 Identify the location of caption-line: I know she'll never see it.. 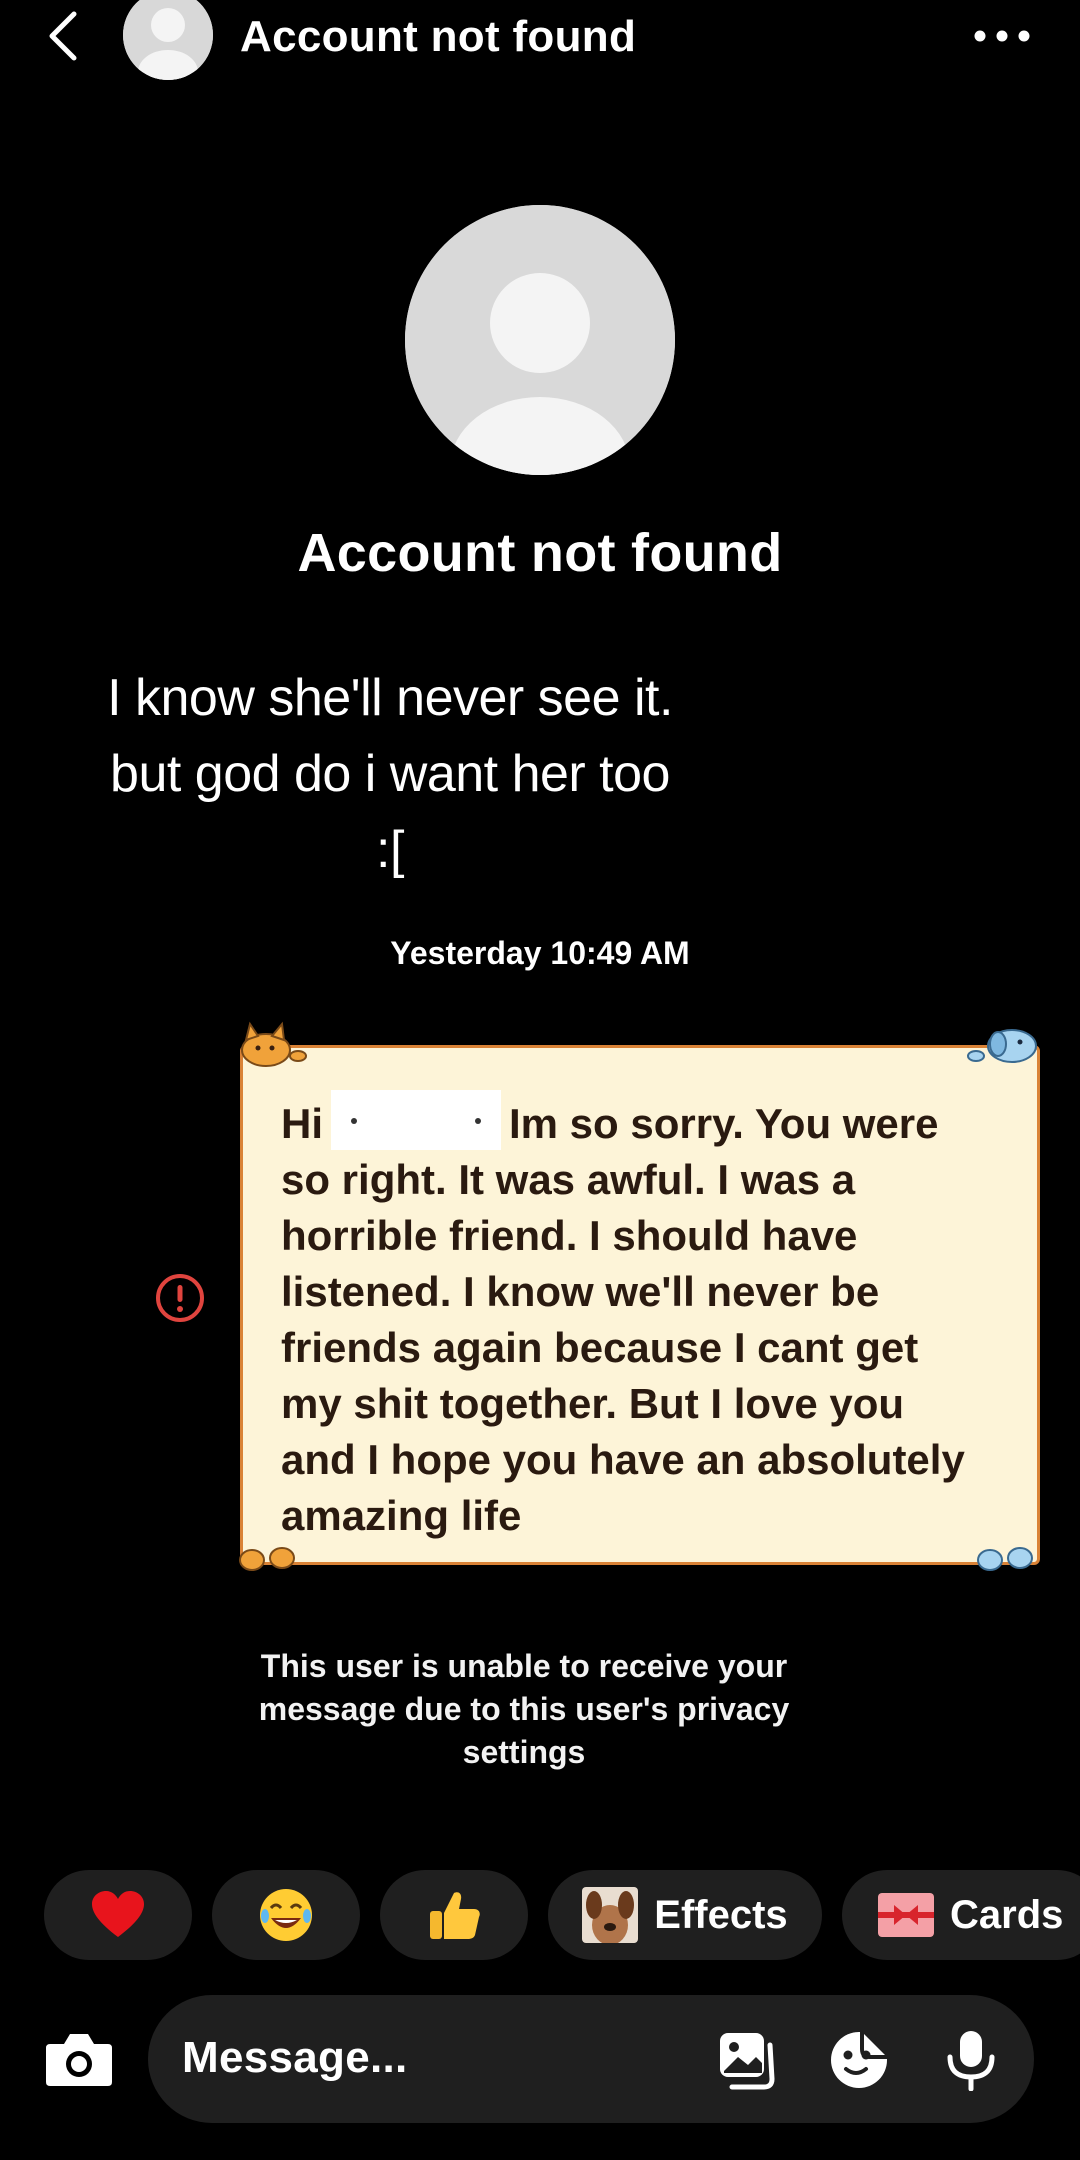
(390, 698).